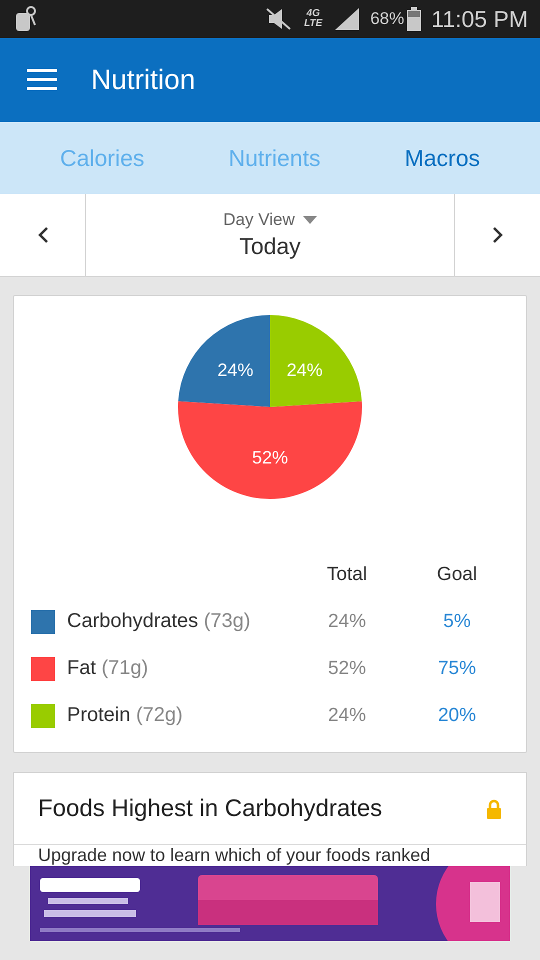 The image size is (540, 960). Describe the element at coordinates (347, 19) in the screenshot. I see `signal-icon` at that location.